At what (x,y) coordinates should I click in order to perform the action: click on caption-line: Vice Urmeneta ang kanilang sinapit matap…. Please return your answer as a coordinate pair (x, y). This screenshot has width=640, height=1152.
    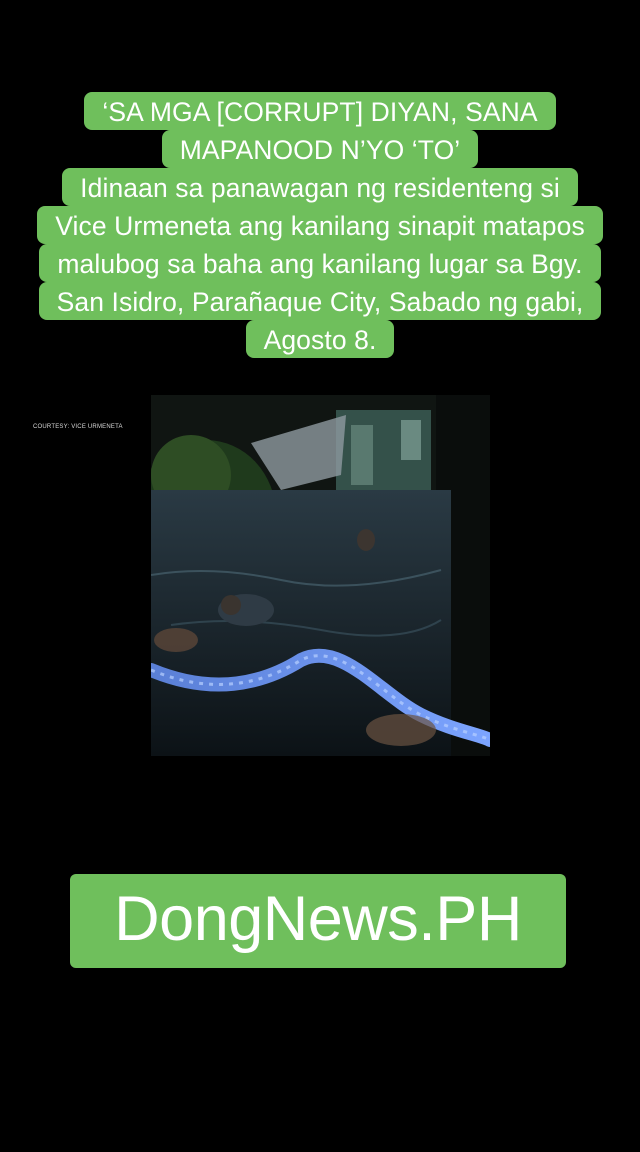
    Looking at the image, I should click on (320, 225).